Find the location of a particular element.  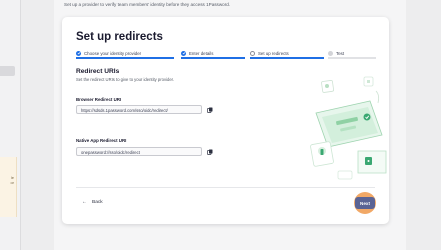

step-label: Choose your identity provider is located at coordinates (113, 53).